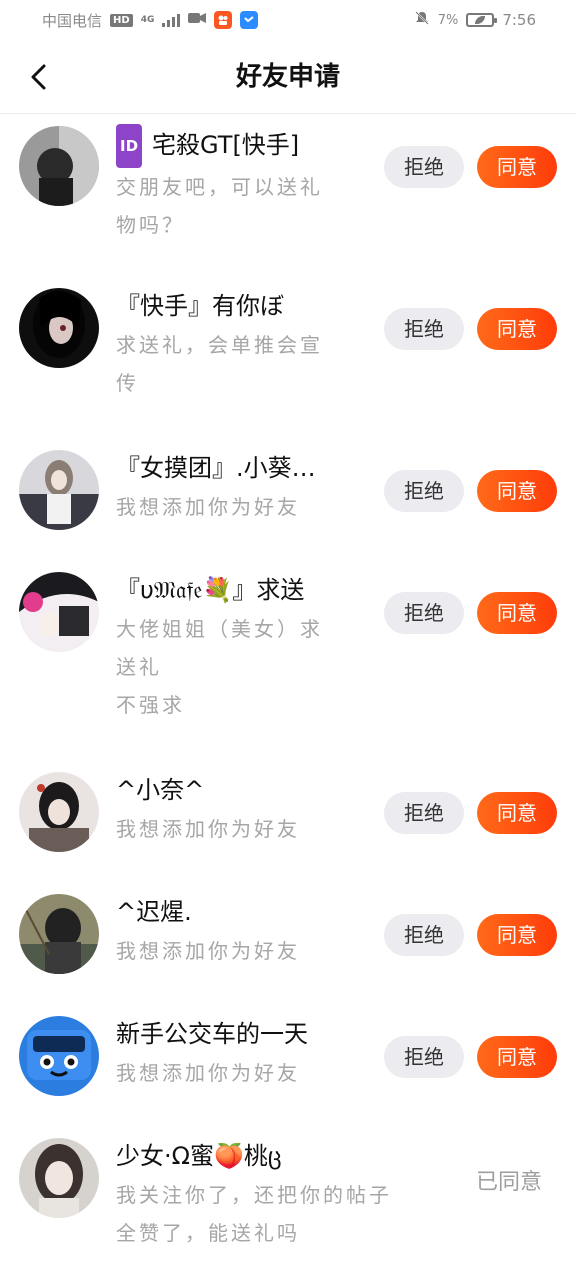 The width and height of the screenshot is (576, 1280). Describe the element at coordinates (482, 20) in the screenshot. I see `battery-saver-icon` at that location.